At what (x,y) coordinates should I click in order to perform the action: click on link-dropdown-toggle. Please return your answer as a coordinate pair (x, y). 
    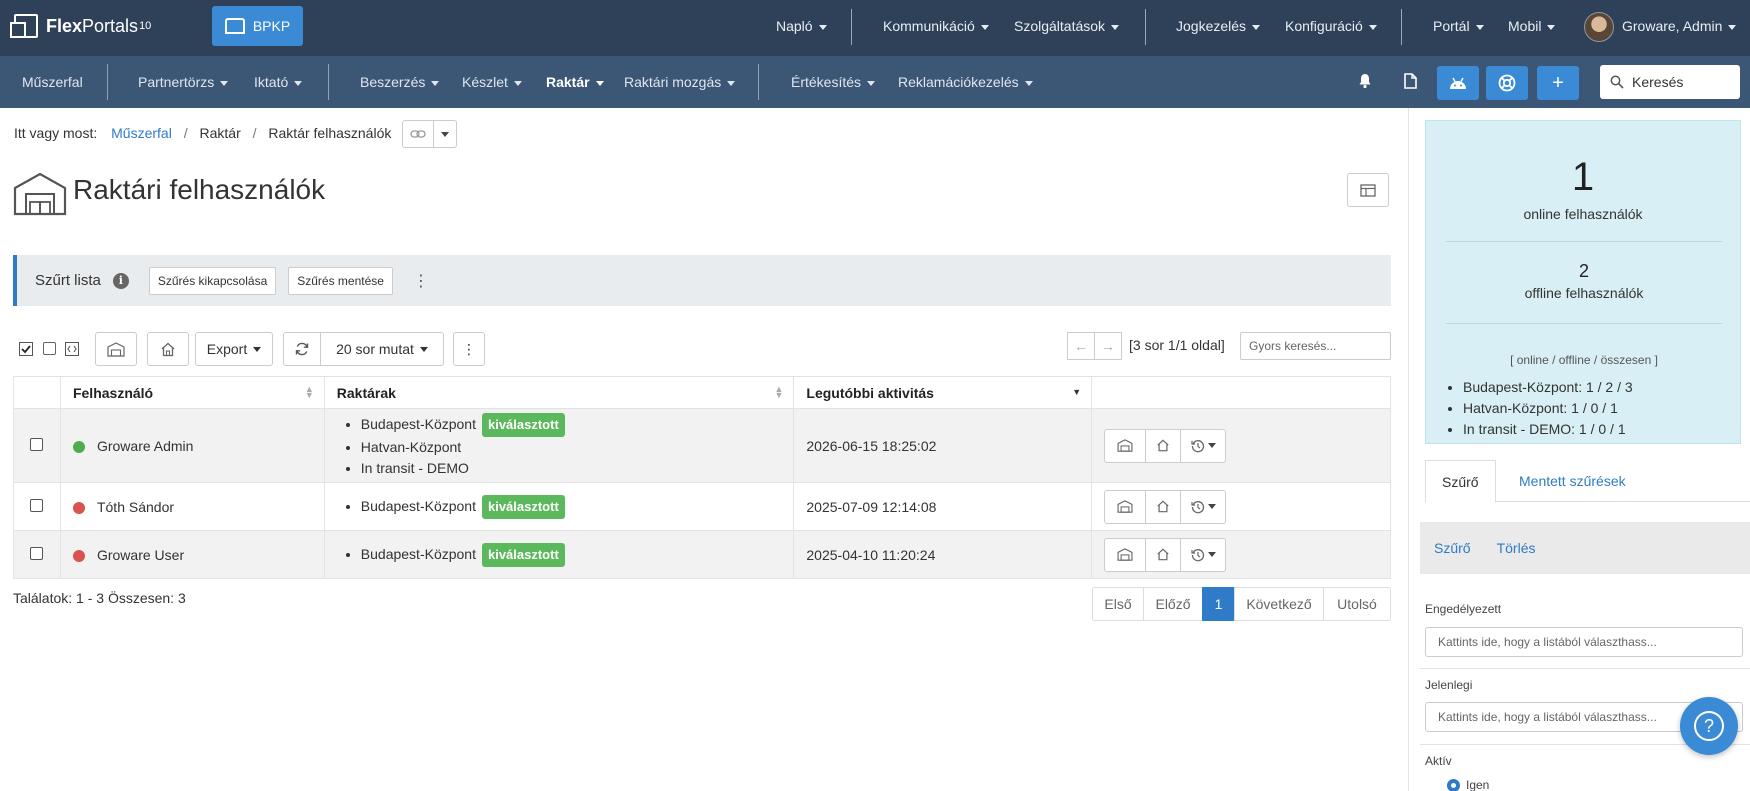
    Looking at the image, I should click on (445, 134).